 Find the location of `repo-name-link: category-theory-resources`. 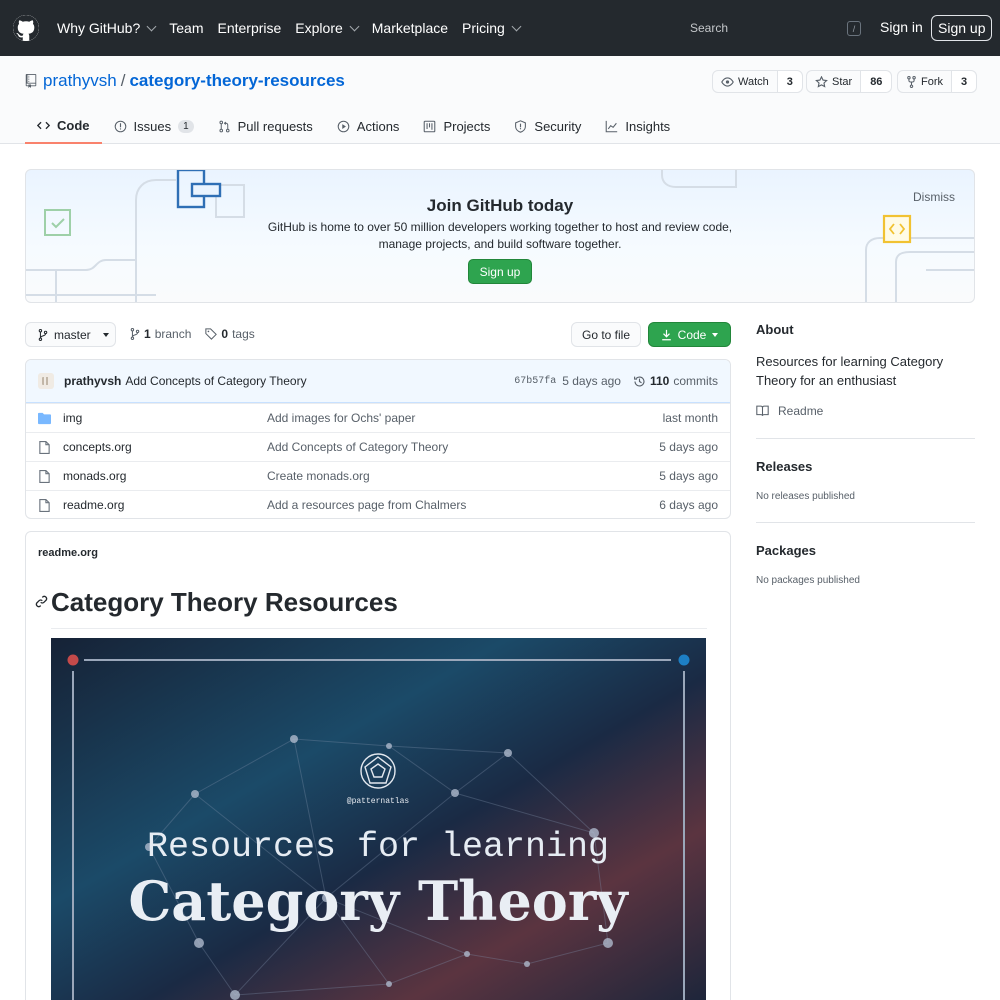

repo-name-link: category-theory-resources is located at coordinates (236, 81).